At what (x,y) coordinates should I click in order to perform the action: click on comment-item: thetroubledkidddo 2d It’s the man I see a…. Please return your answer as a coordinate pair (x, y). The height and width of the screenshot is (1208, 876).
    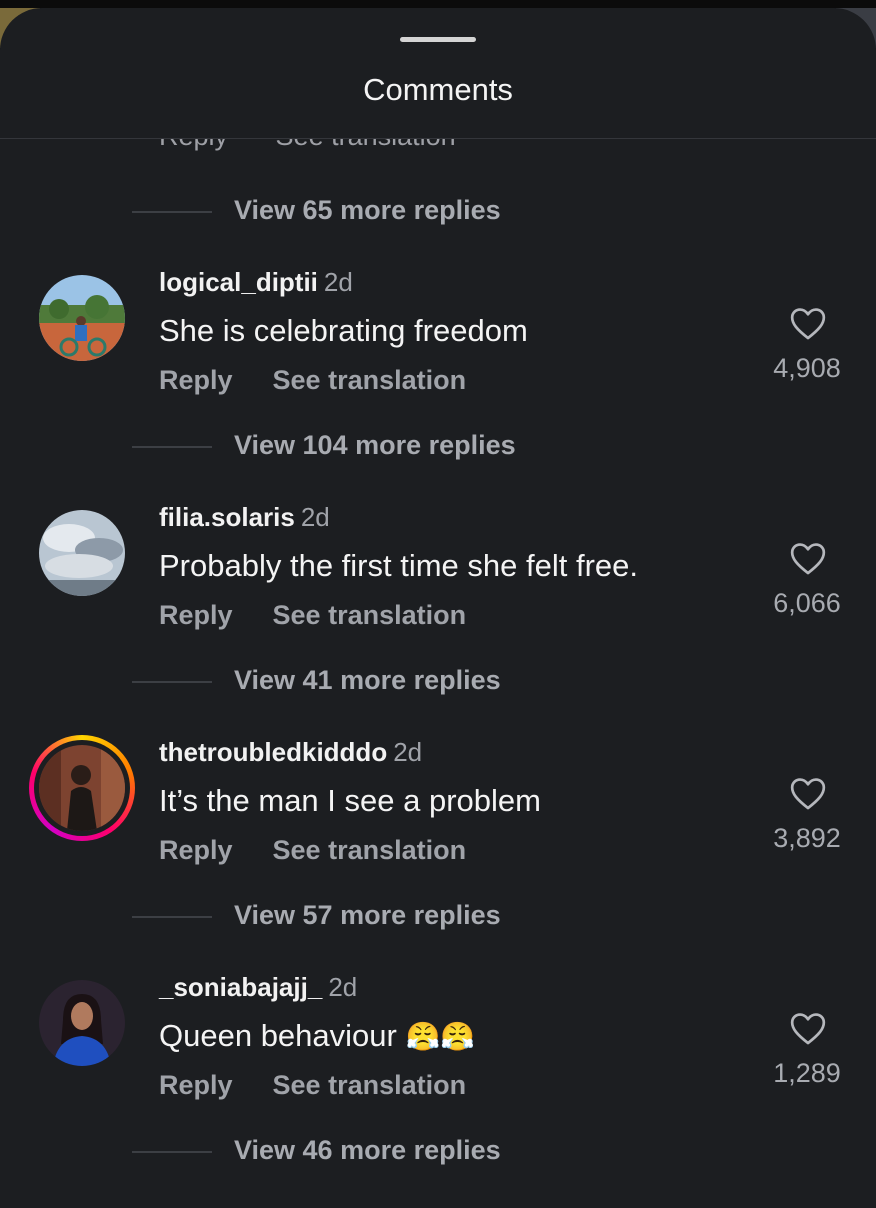
    Looking at the image, I should click on (438, 810).